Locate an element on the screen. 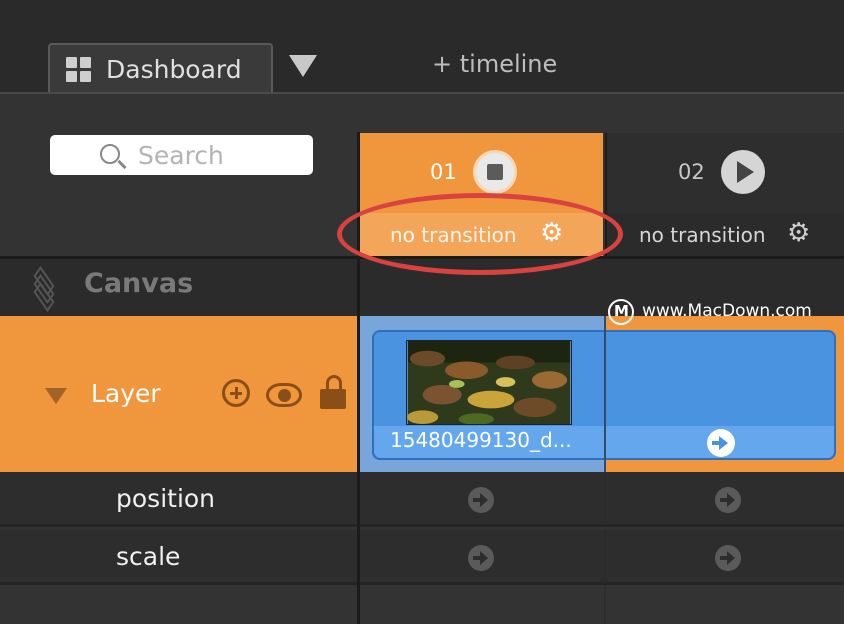 The height and width of the screenshot is (624, 844). property-label: scale is located at coordinates (148, 556).